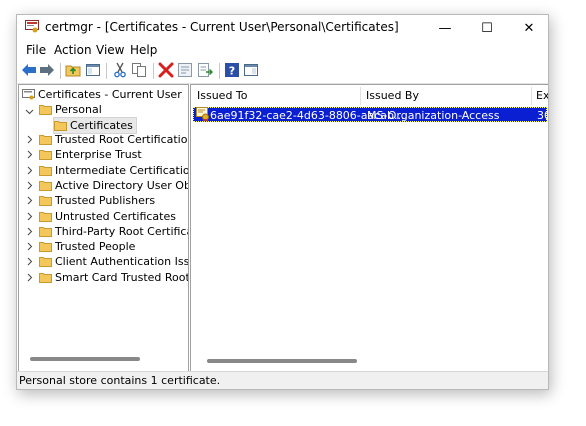  I want to click on maximize-button: ☐, so click(487, 28).